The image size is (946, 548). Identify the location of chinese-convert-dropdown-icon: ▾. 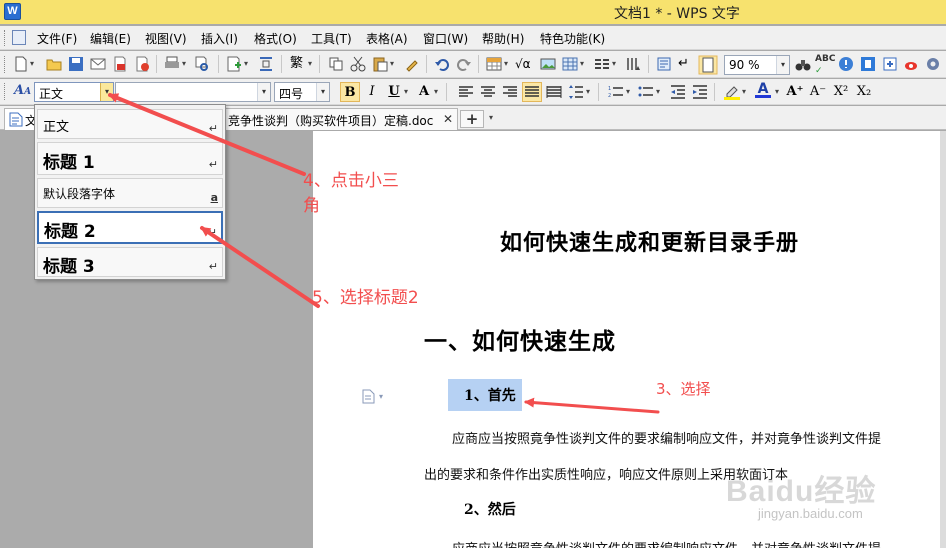
(310, 64).